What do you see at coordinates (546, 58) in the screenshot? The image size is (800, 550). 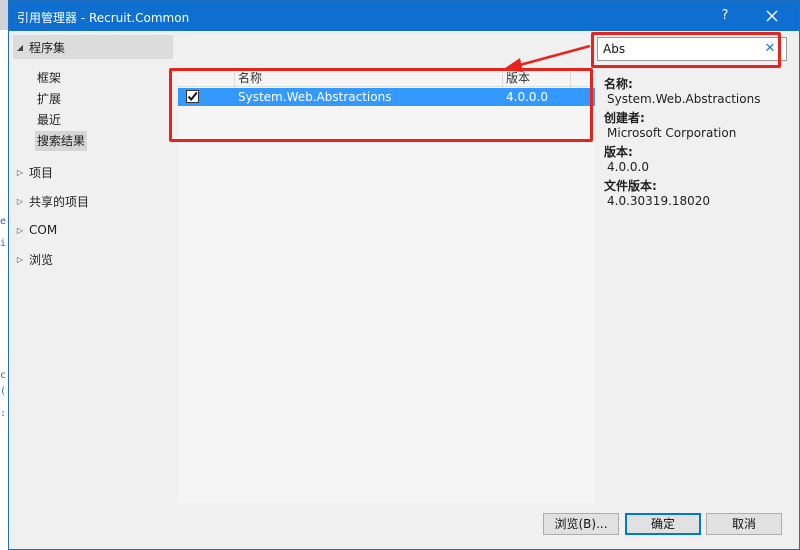 I see `annotation-arrow-icon` at bounding box center [546, 58].